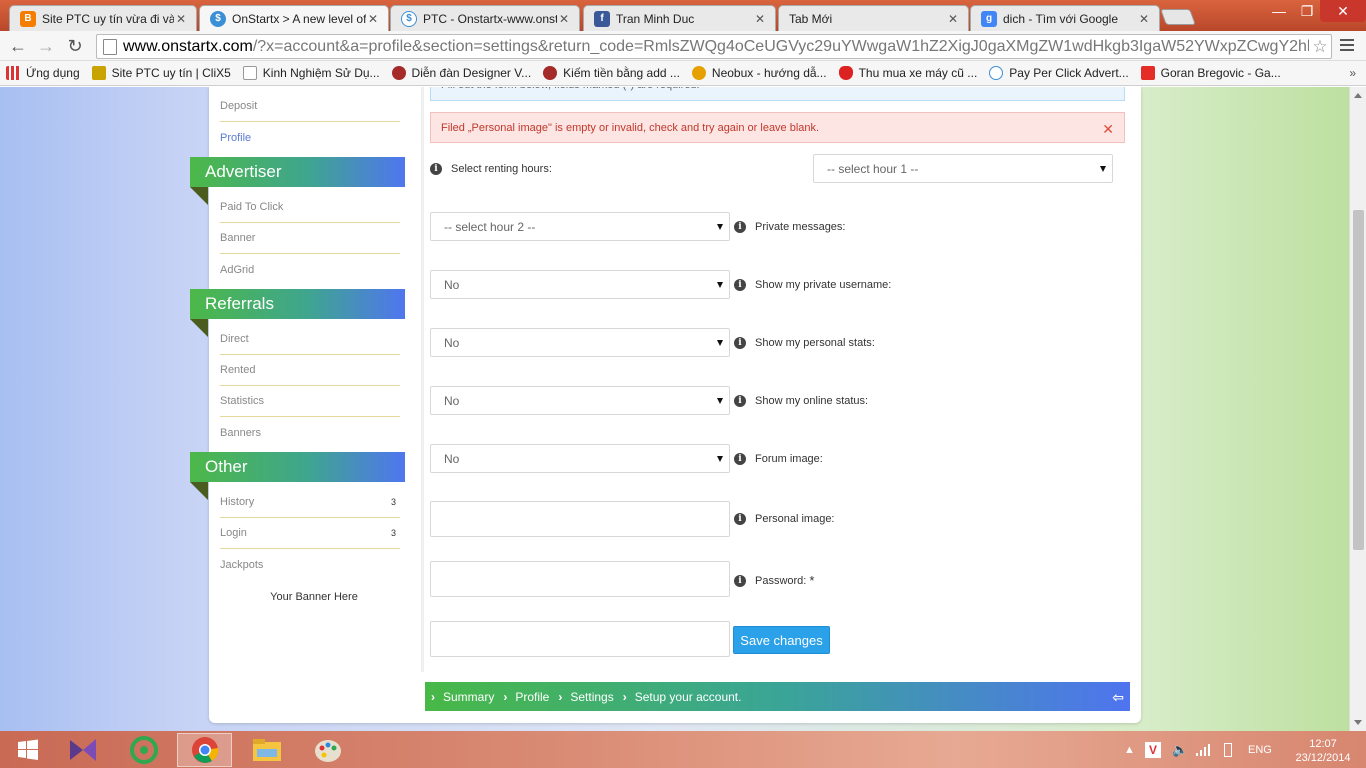 The height and width of the screenshot is (768, 1366). What do you see at coordinates (310, 106) in the screenshot?
I see `sidebar-item-deposit: Deposit` at bounding box center [310, 106].